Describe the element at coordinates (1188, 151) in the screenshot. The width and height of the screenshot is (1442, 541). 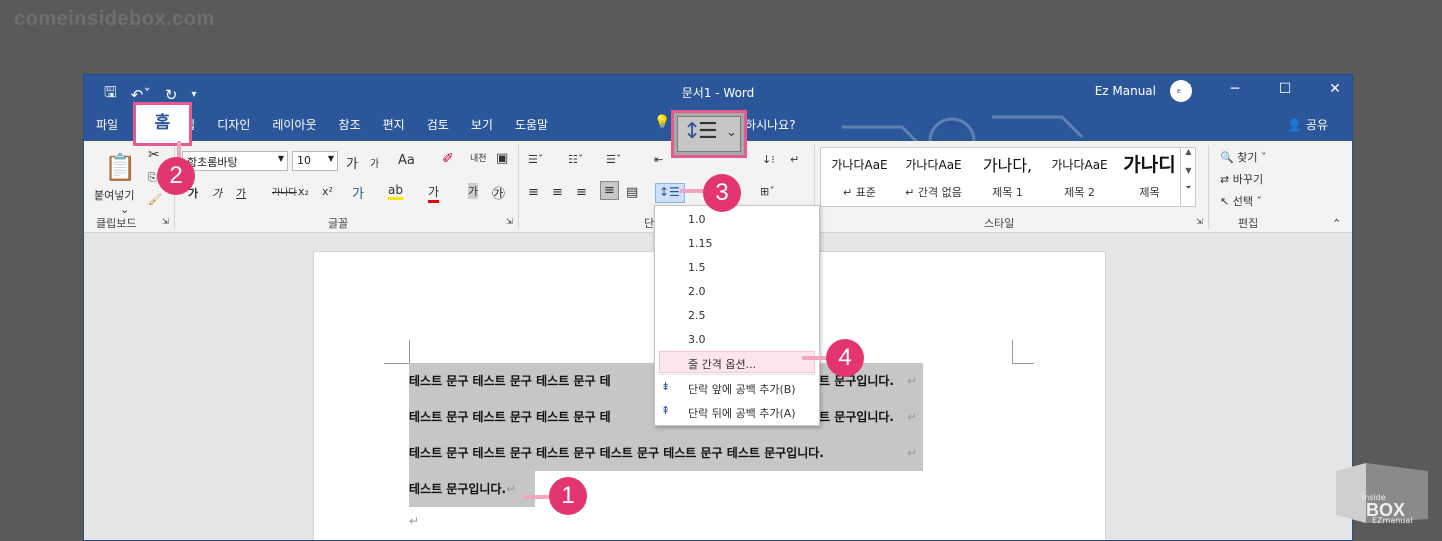
I see `chevron-up-icon: ▲` at that location.